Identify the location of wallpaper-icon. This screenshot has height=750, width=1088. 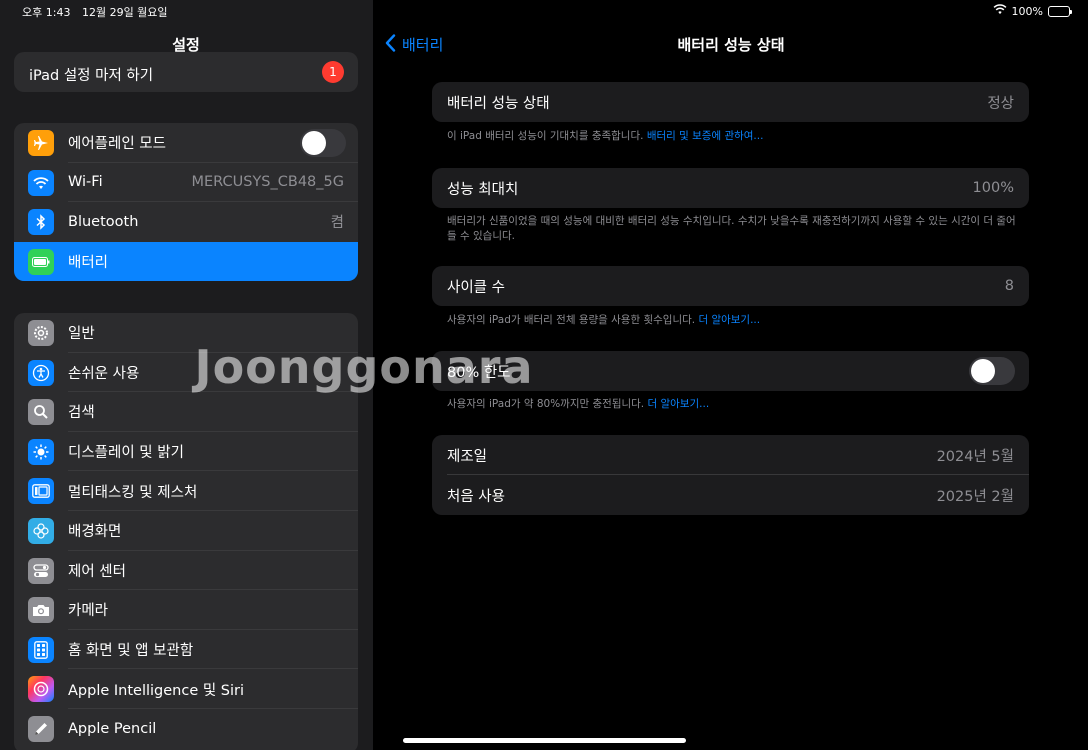
(41, 530).